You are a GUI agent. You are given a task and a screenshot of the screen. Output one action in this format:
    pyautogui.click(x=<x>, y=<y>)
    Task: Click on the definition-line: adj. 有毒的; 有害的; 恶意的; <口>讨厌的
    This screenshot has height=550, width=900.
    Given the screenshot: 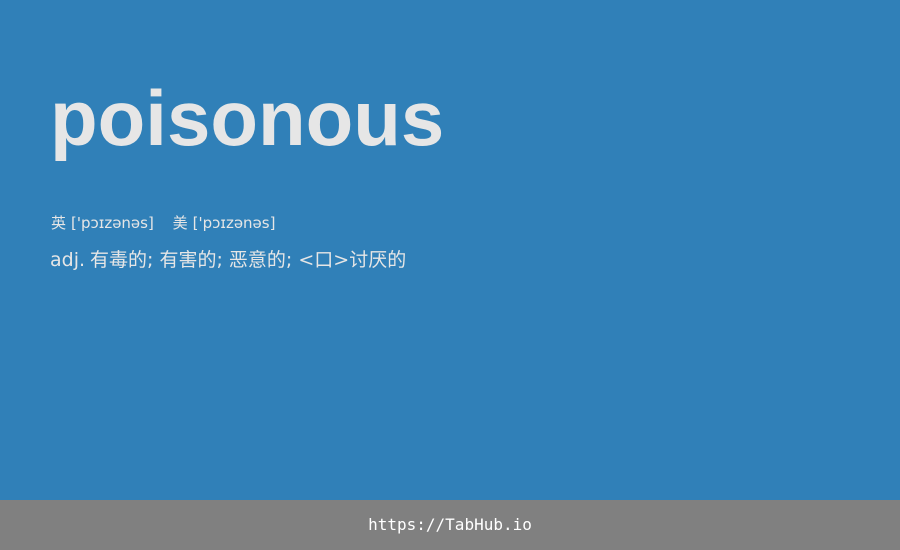 What is the action you would take?
    pyautogui.click(x=228, y=260)
    